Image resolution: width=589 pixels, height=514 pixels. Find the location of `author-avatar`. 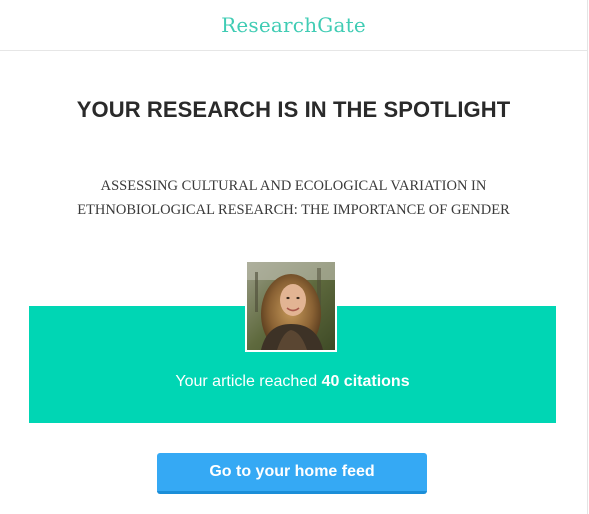

author-avatar is located at coordinates (291, 306).